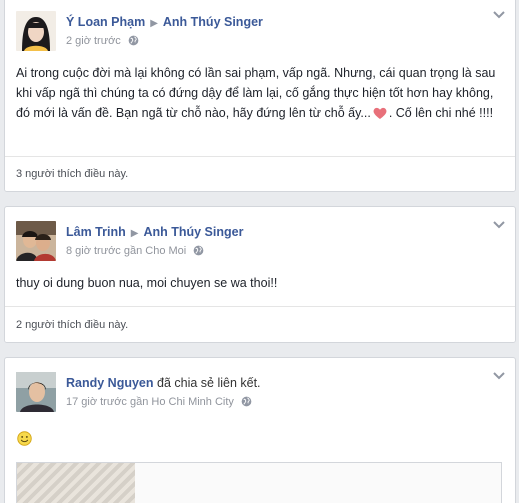 This screenshot has height=503, width=519. I want to click on story-header: Ý Loan Phạm ▶ Anh Thúy Singer 2 giờ trước, so click(250, 31).